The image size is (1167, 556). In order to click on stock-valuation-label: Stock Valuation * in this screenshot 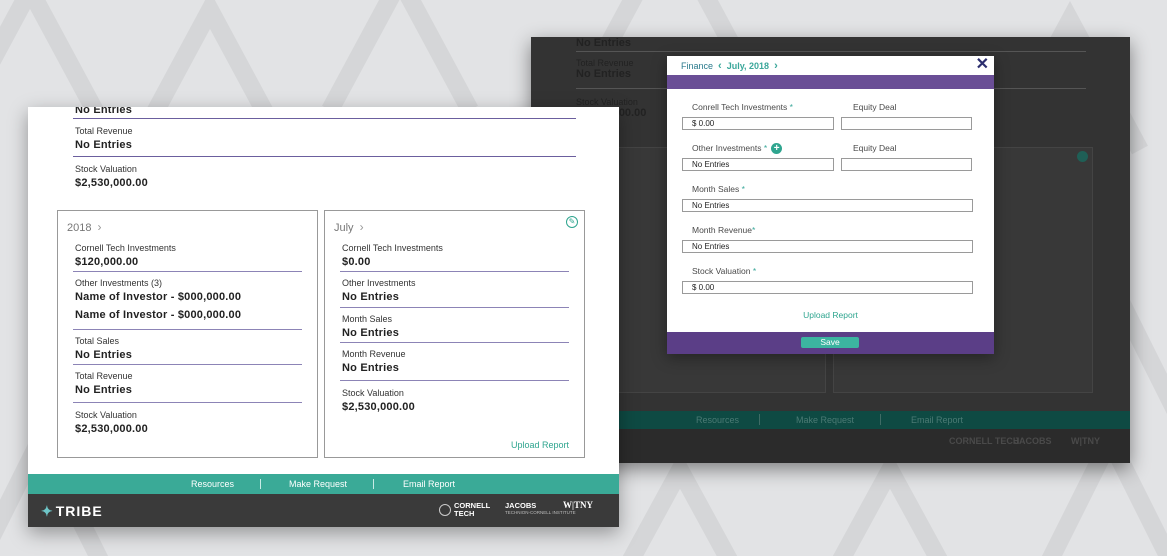, I will do `click(724, 271)`.